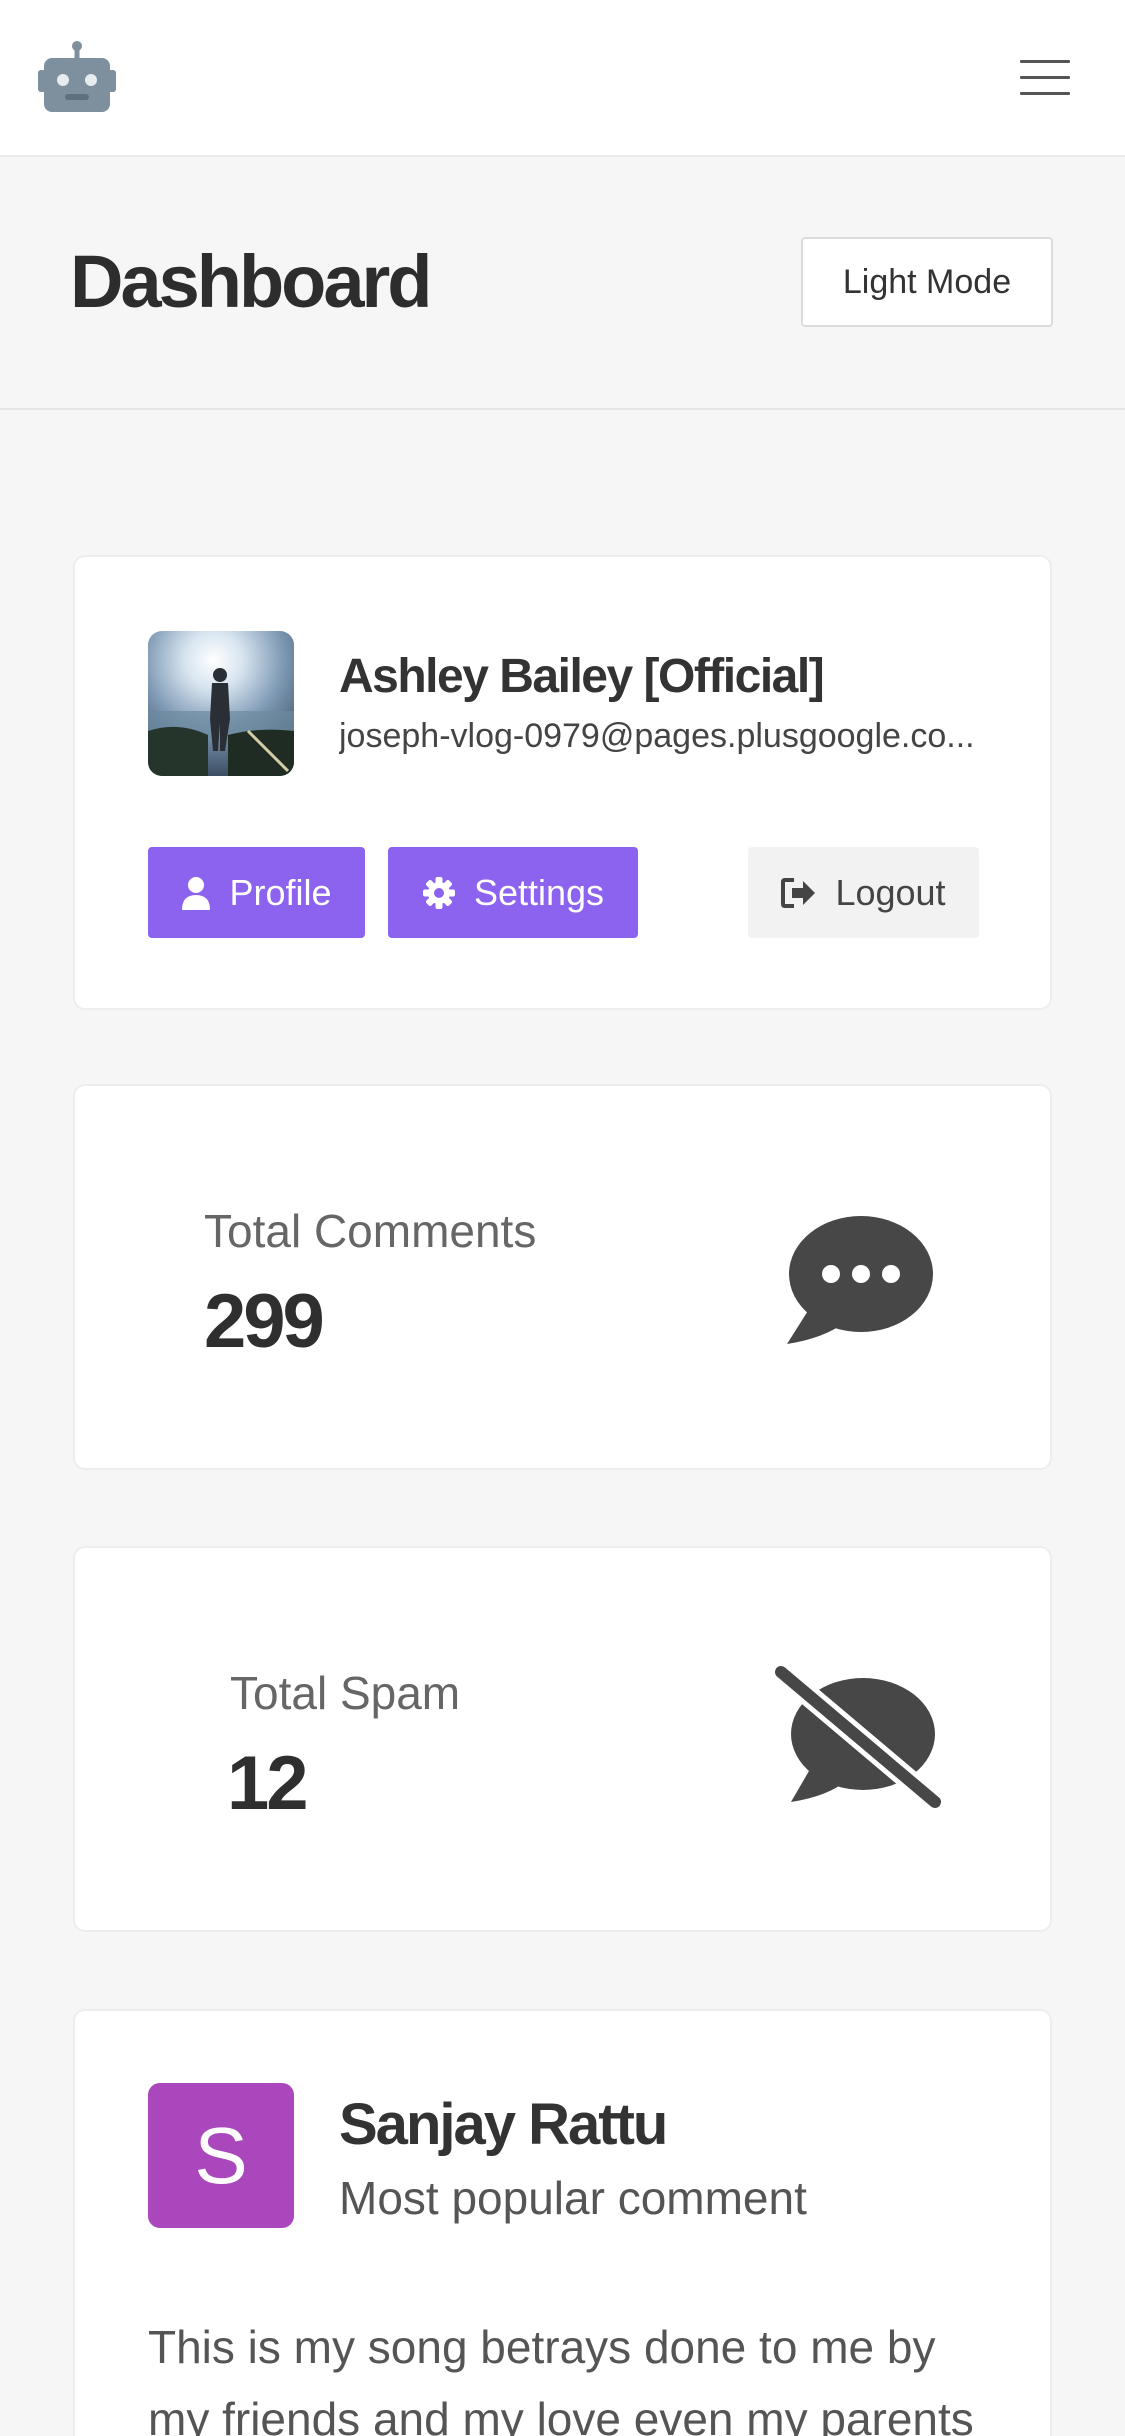 Image resolution: width=1125 pixels, height=2436 pixels. What do you see at coordinates (503, 2124) in the screenshot?
I see `commenter-name: Sanjay Rattu` at bounding box center [503, 2124].